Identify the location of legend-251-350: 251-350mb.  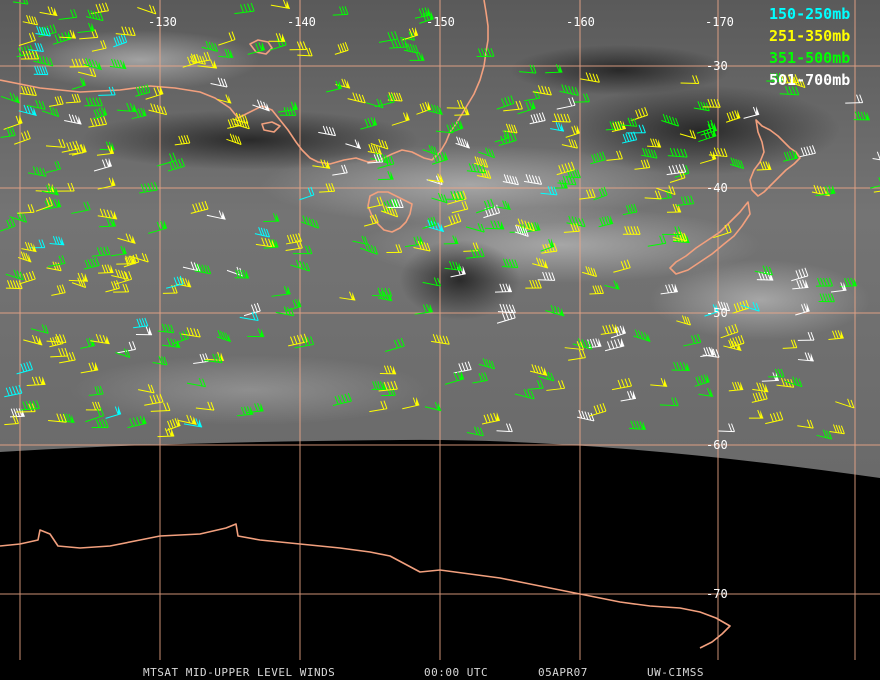
(810, 36).